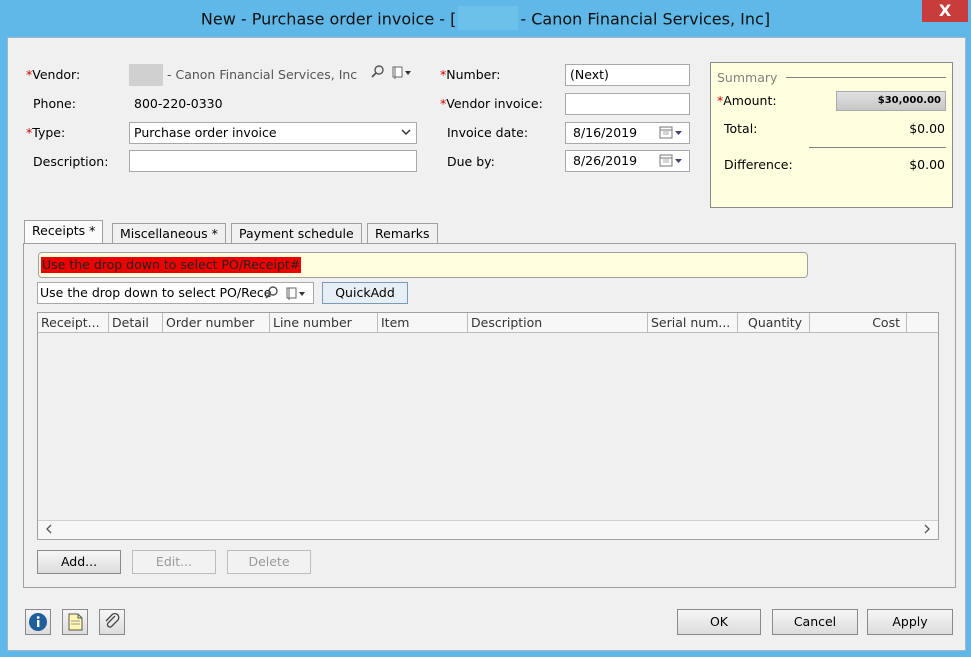  I want to click on summary-separator, so click(877, 147).